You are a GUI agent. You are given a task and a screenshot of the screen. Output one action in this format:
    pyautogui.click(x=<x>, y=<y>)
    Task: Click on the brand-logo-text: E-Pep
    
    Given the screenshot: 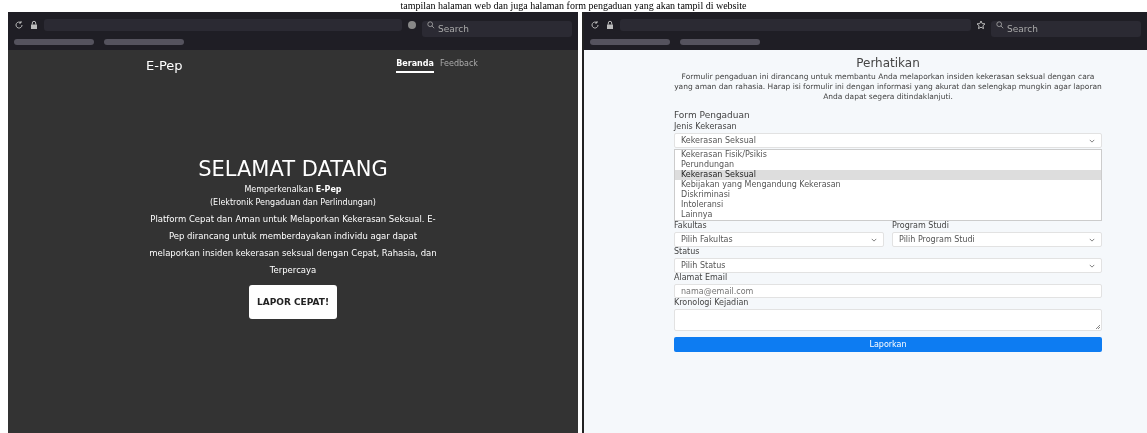 What is the action you would take?
    pyautogui.click(x=164, y=65)
    